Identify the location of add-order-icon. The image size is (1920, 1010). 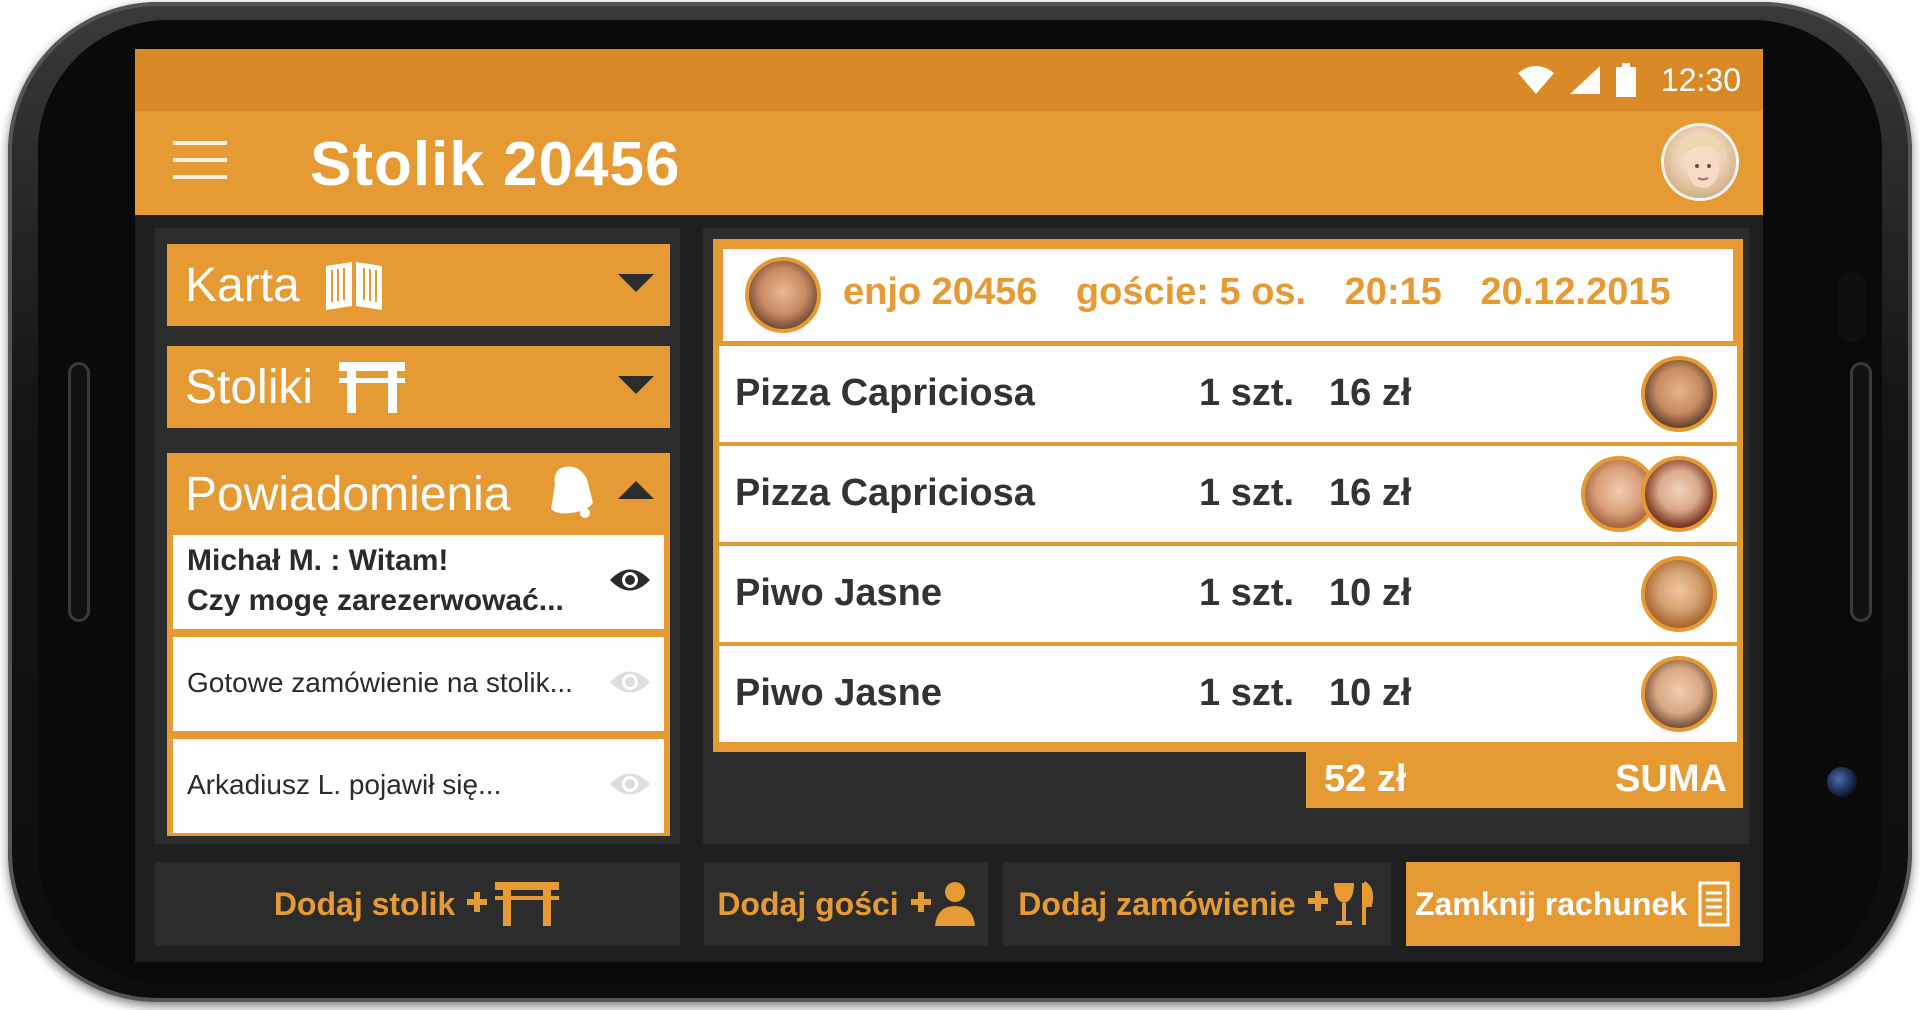
(1340, 903).